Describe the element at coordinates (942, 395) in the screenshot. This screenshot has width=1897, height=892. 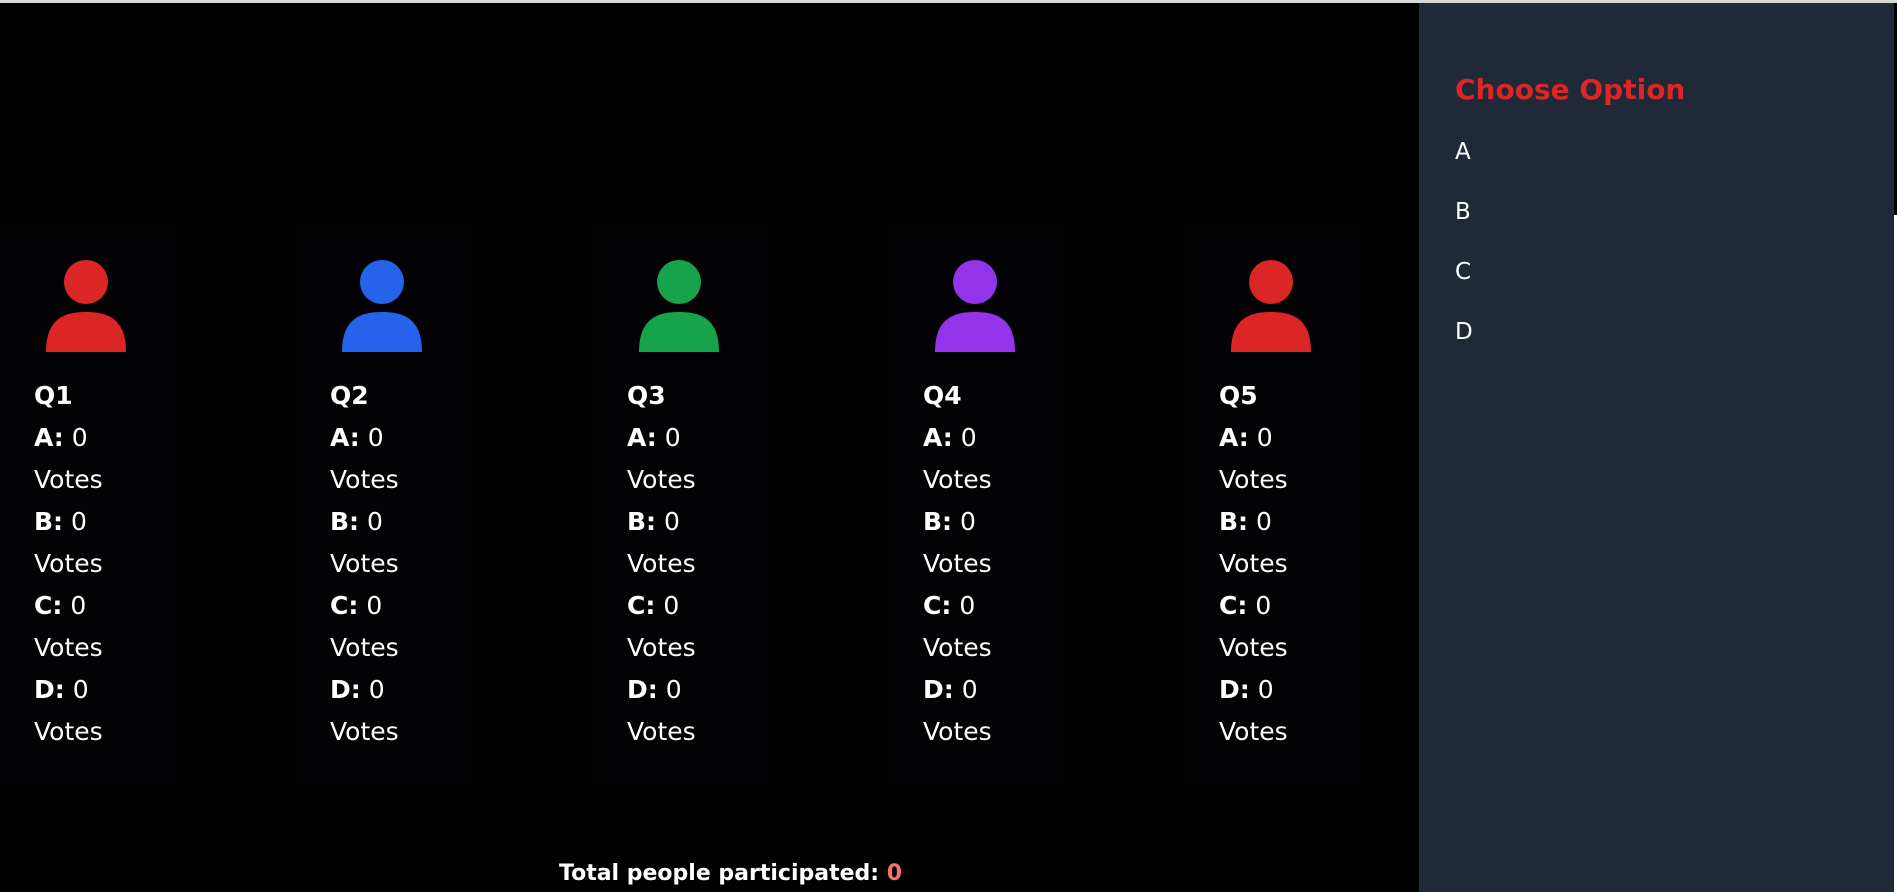
I see `question-title: Q4` at that location.